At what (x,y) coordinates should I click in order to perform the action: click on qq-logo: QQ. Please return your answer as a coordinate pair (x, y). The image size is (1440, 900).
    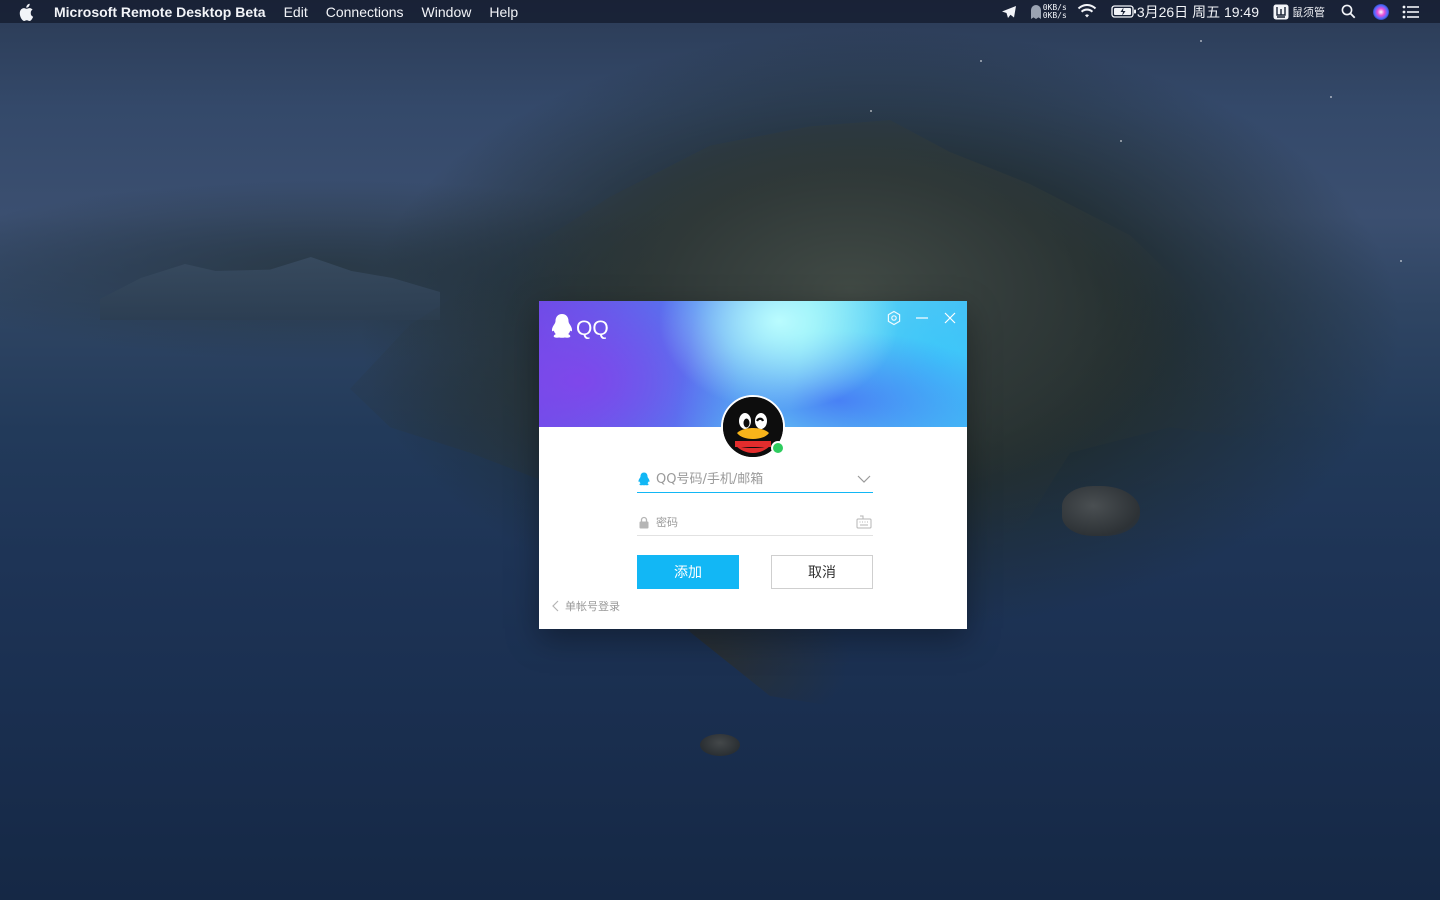
    Looking at the image, I should click on (580, 328).